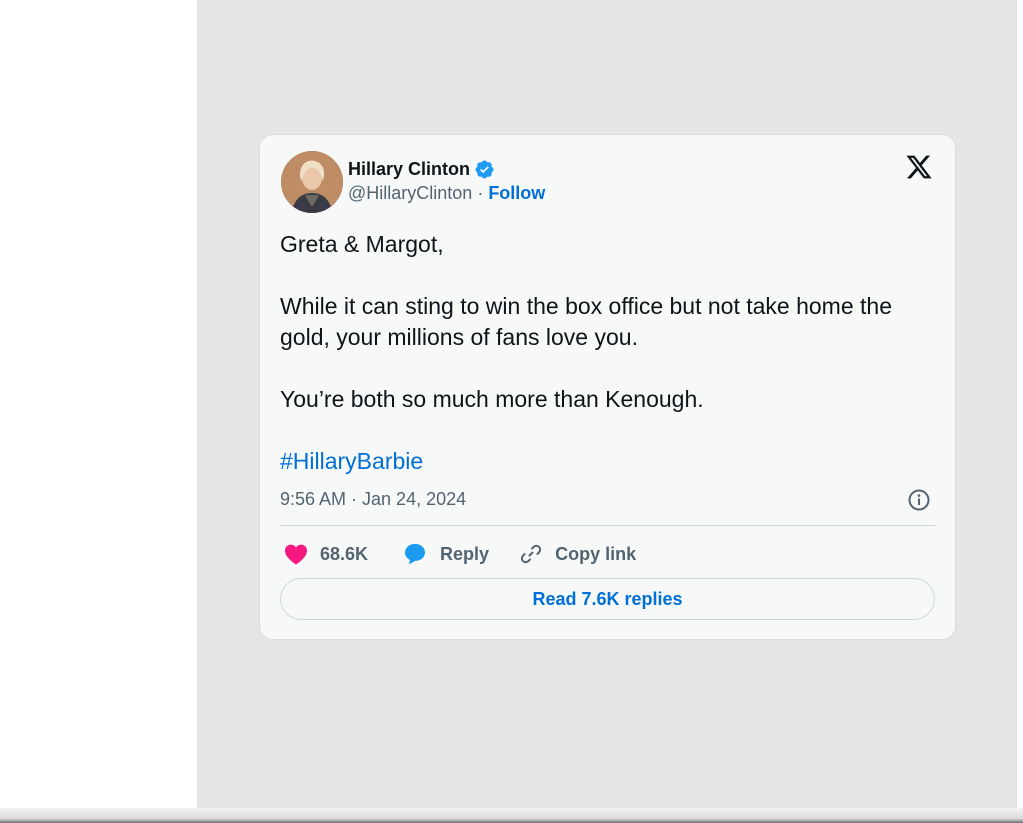  I want to click on read-replies-button: Read 7.6K replies, so click(607, 599).